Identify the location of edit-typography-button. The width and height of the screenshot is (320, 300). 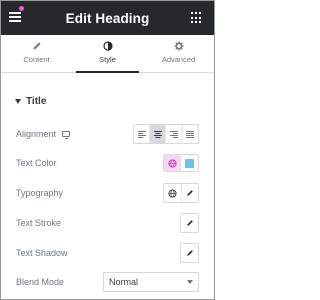
(189, 193).